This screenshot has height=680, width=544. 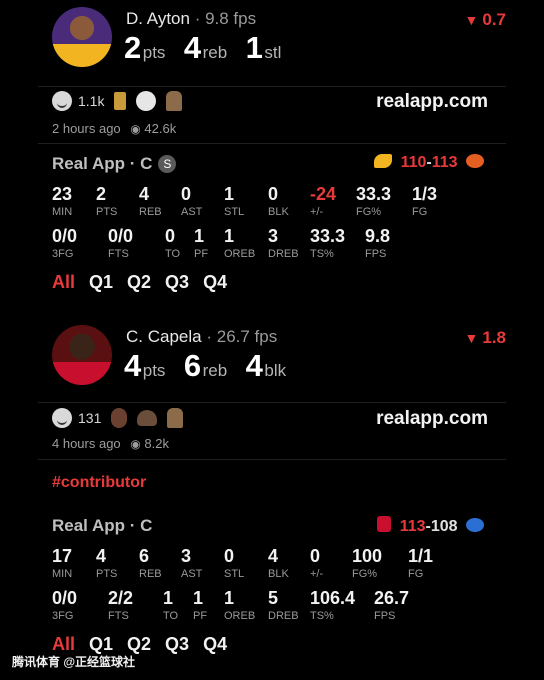 I want to click on post-meta: 2 hours ago ◉ 42.6k, so click(x=114, y=128).